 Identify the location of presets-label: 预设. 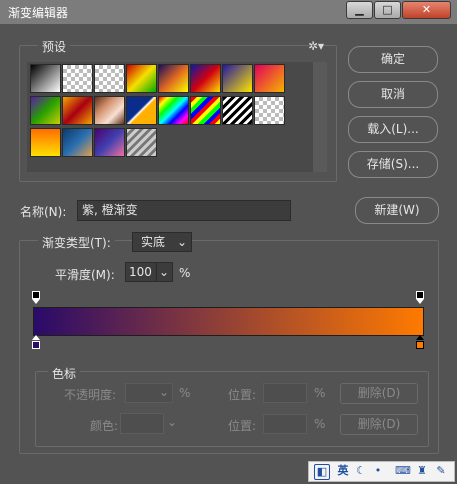
(54, 46).